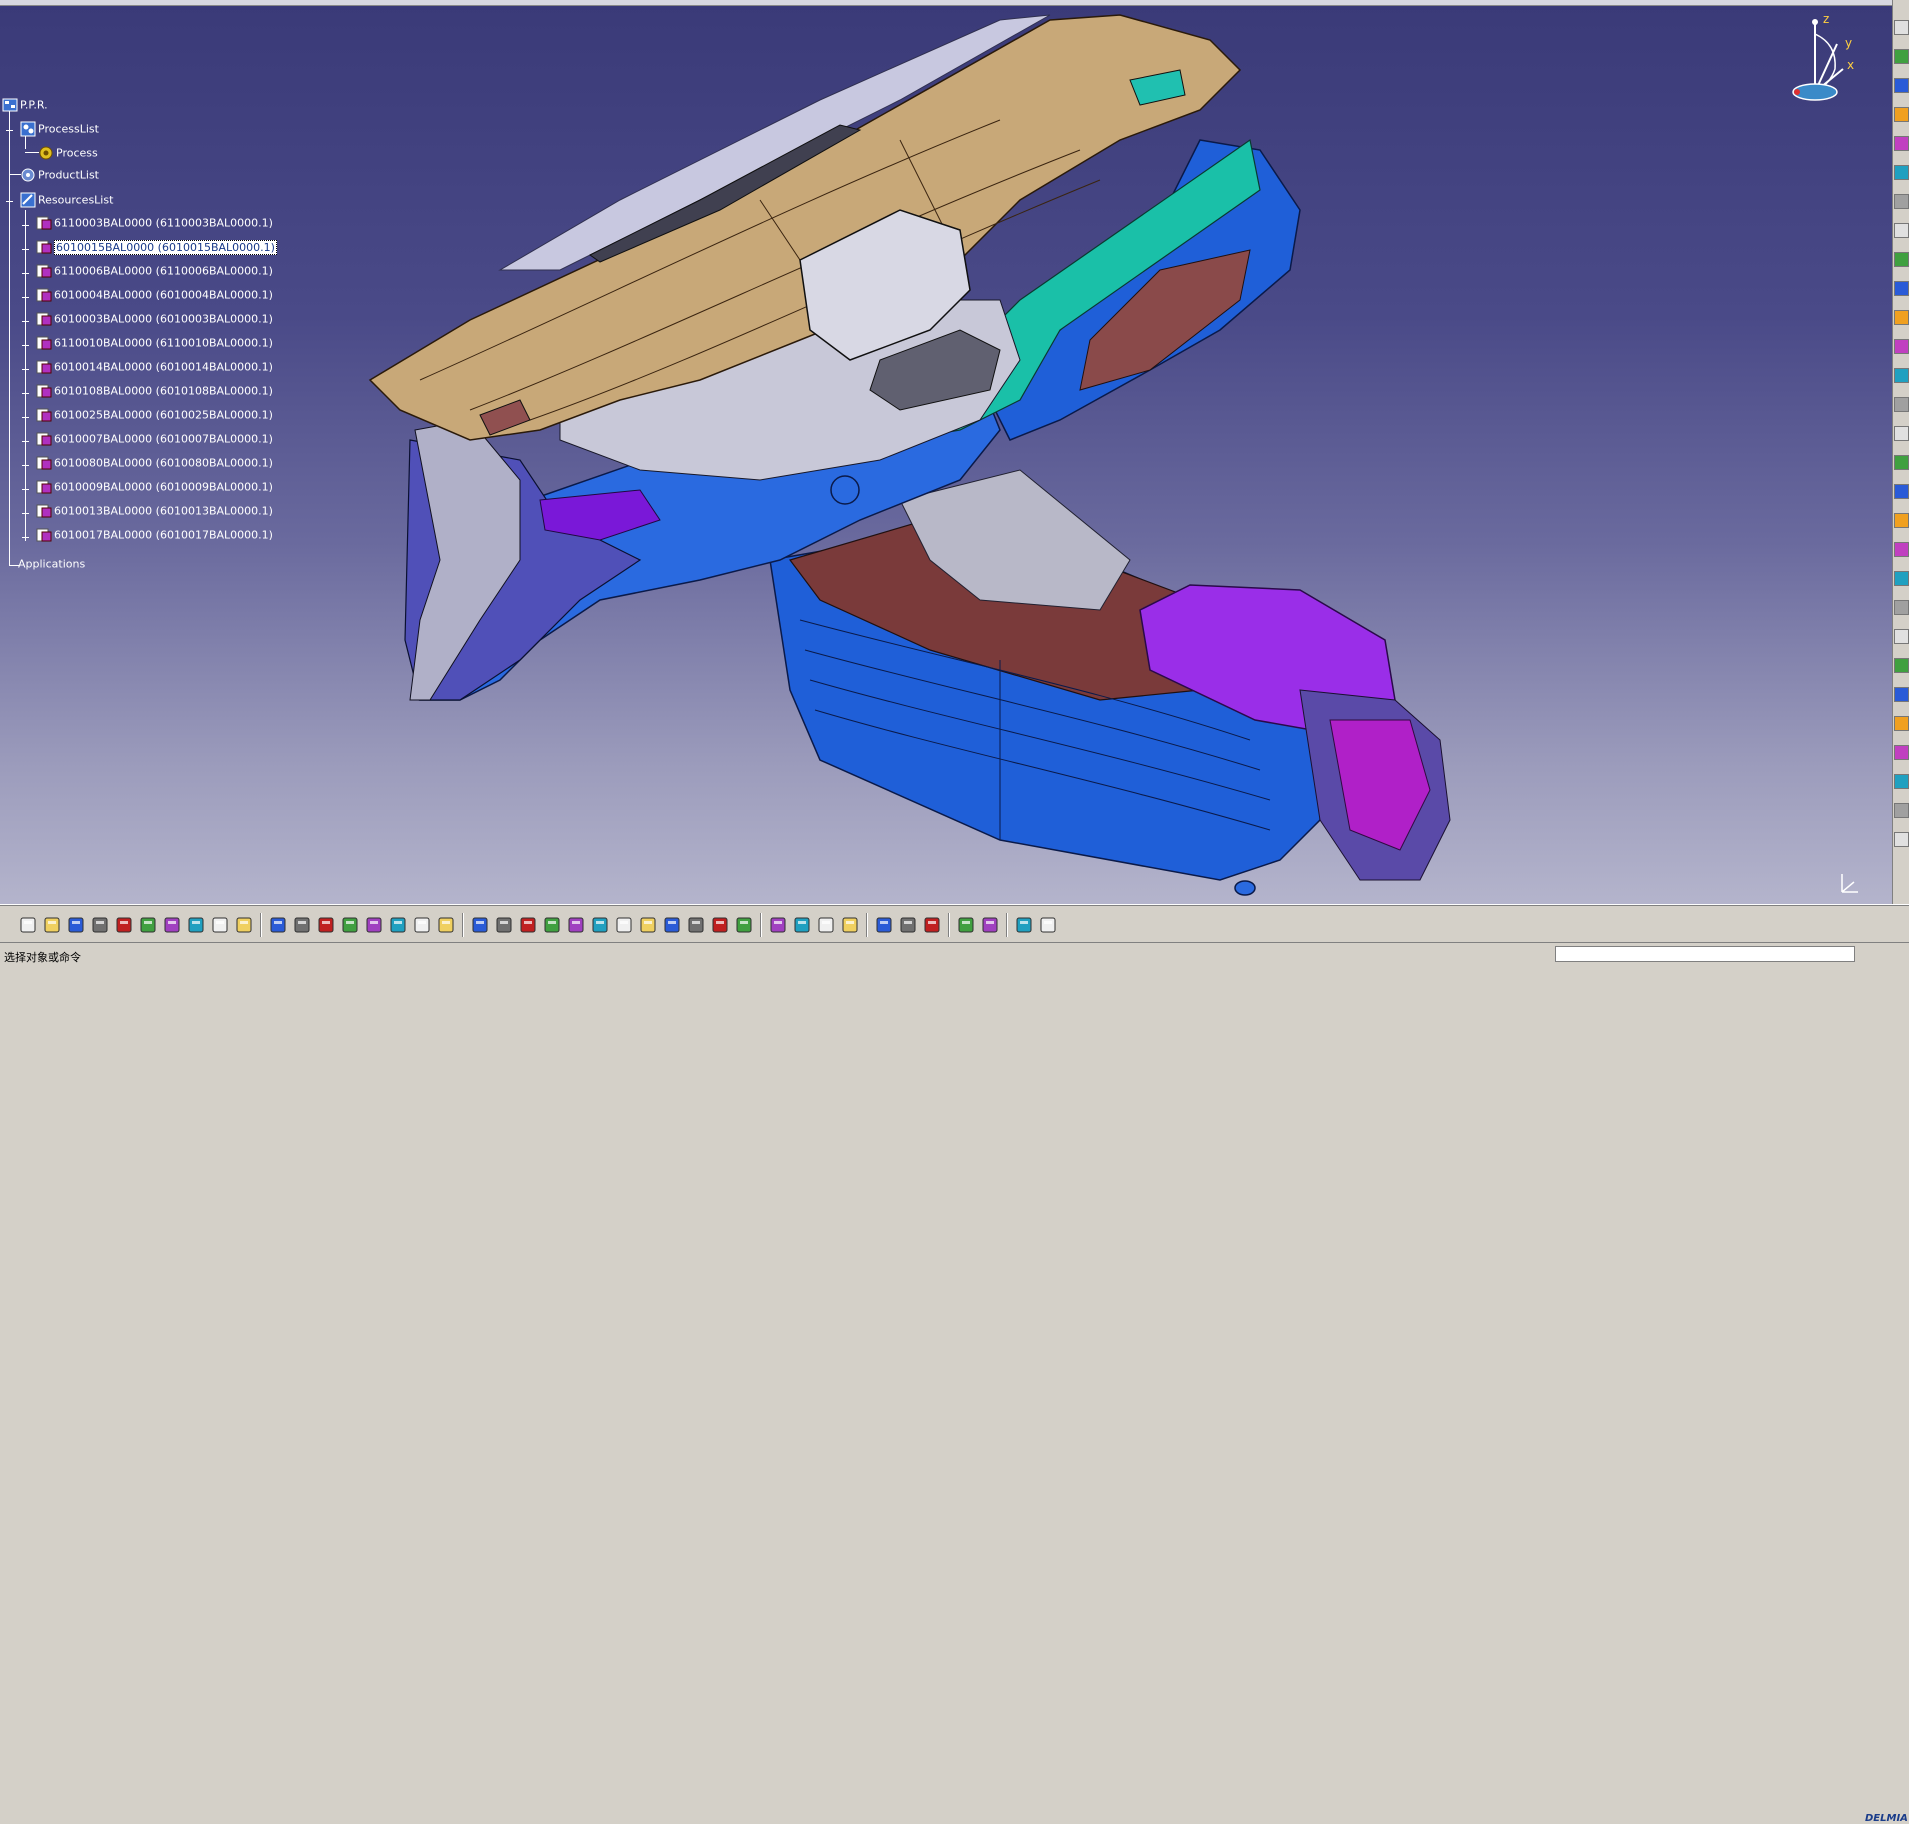 Image resolution: width=1909 pixels, height=1824 pixels. Describe the element at coordinates (196, 925) in the screenshot. I see `undo-icon` at that location.